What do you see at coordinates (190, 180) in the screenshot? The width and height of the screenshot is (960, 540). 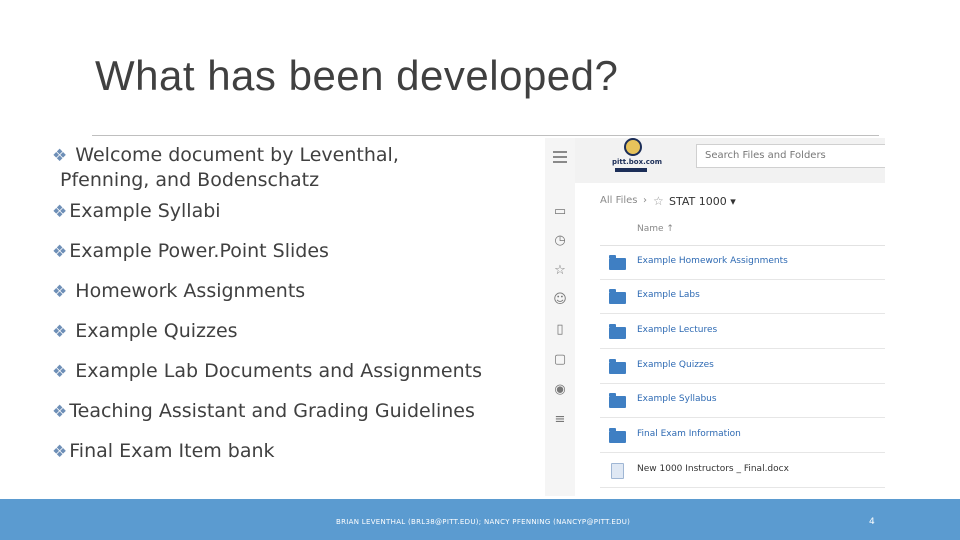 I see `bullet-text-continued: Pfenning, and Bodenschatz` at bounding box center [190, 180].